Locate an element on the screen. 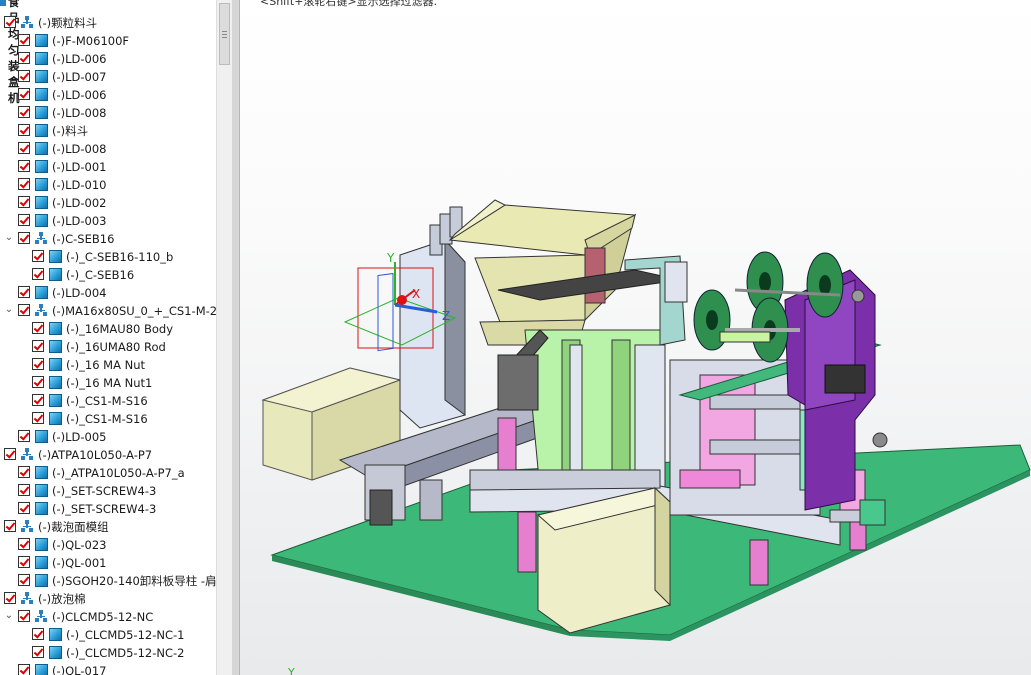 This screenshot has width=1031, height=675. tree-item: (-)ATPA10L050-A-P7 is located at coordinates (108, 455).